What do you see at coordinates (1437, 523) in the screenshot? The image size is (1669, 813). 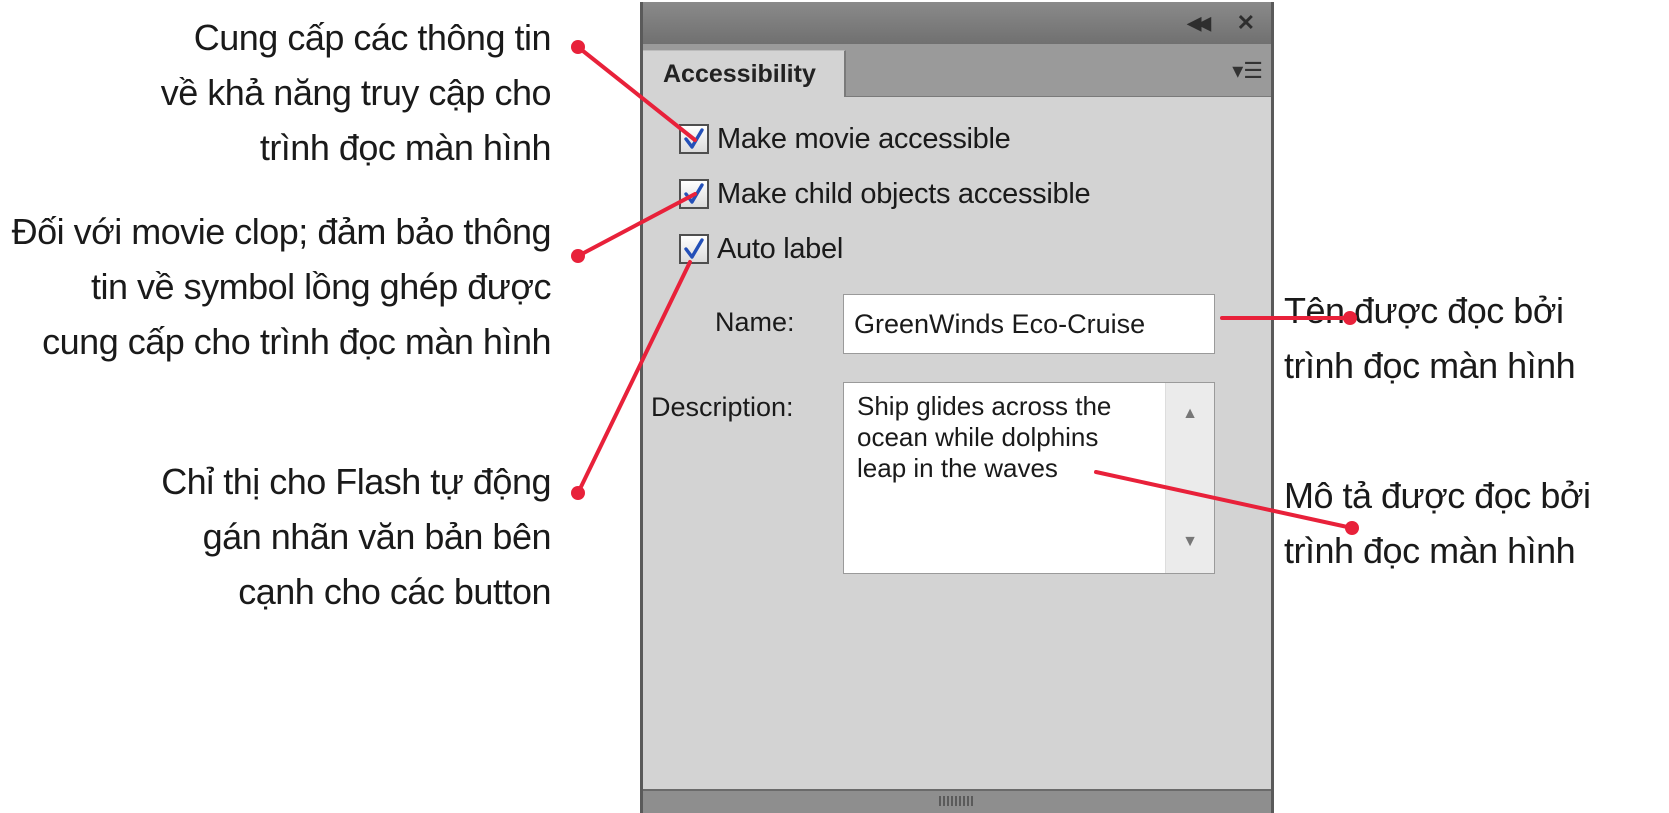 I see `callout-description: Mô tả được đọc bởi trình đọc màn hình` at bounding box center [1437, 523].